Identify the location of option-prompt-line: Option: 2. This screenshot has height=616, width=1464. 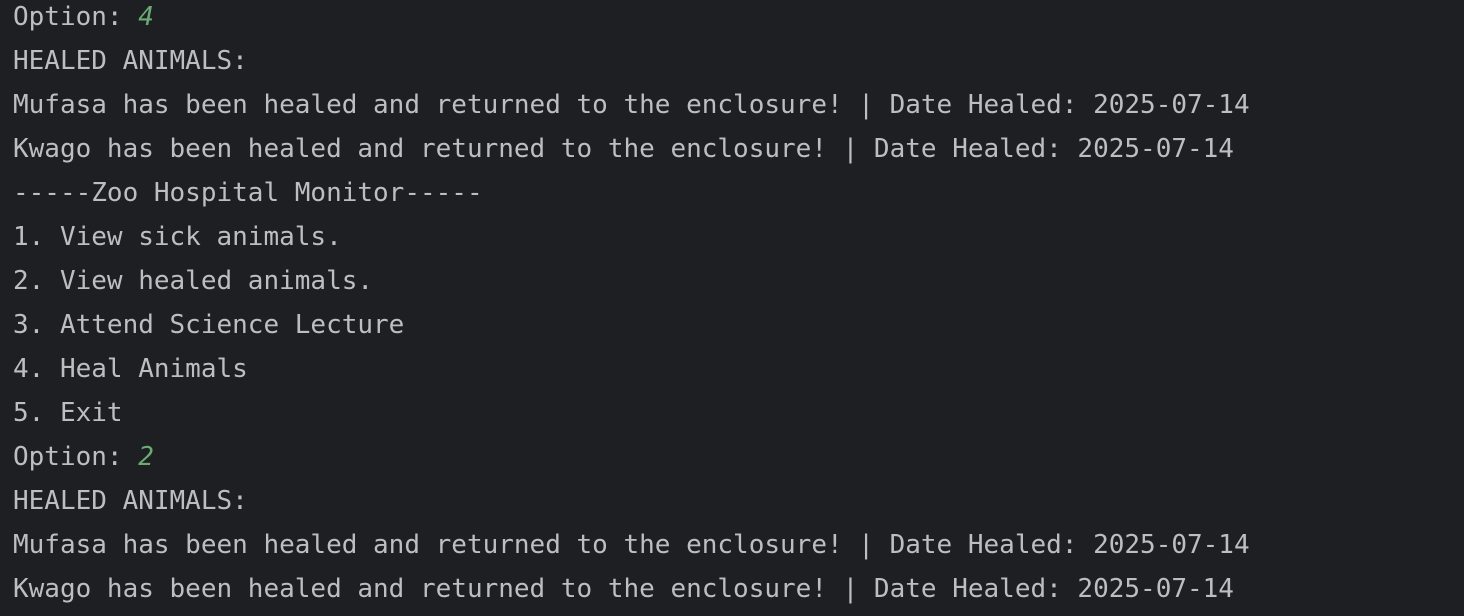
(83, 457).